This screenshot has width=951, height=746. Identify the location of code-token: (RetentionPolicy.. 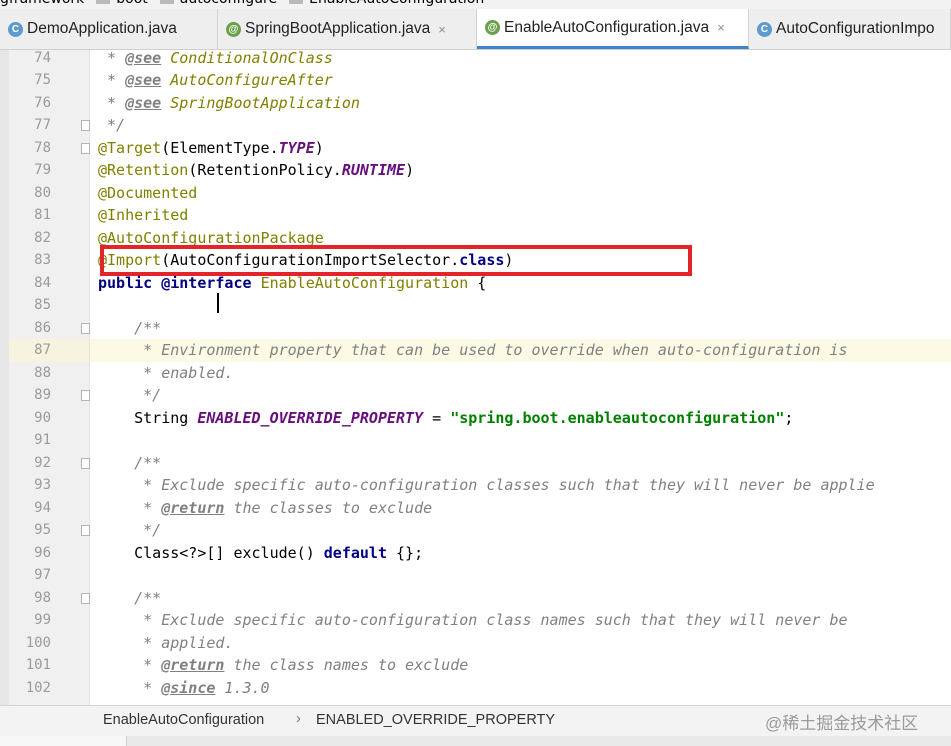
(265, 170).